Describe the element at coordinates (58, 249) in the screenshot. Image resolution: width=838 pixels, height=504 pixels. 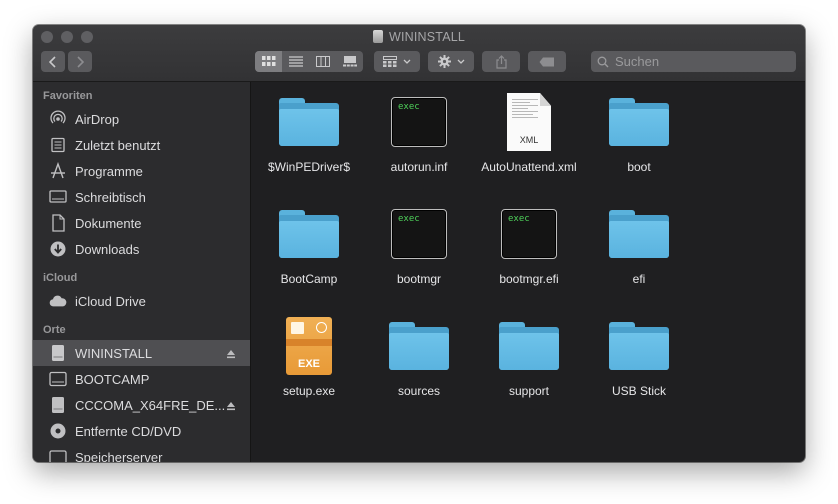
I see `downloads-icon` at that location.